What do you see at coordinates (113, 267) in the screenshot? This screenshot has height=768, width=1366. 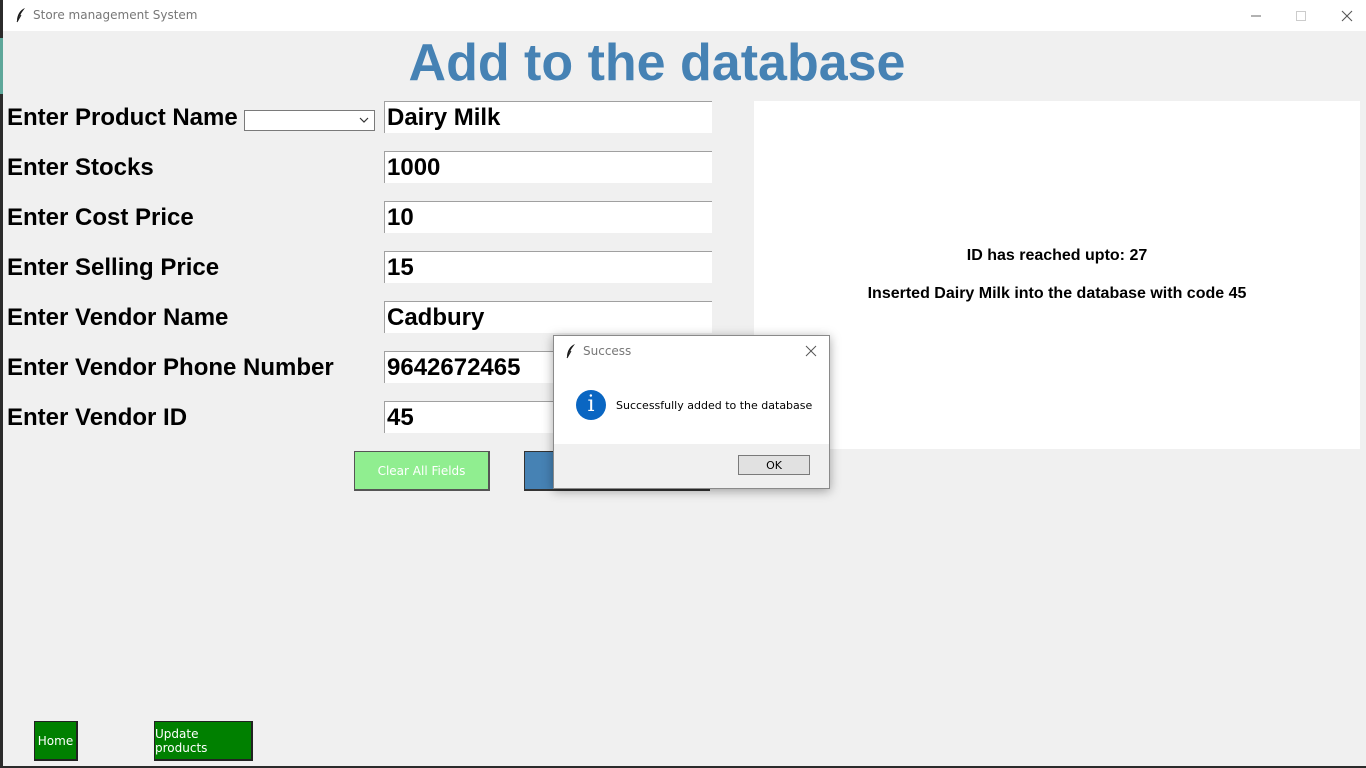 I see `selling-price-label: Enter Selling Price` at bounding box center [113, 267].